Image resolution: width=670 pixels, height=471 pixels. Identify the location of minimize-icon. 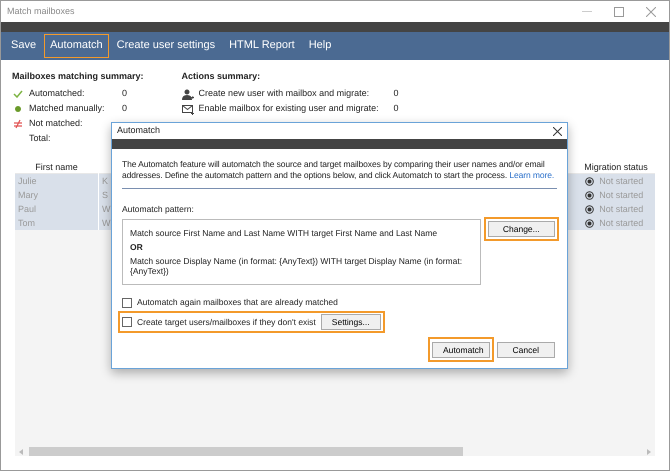
(587, 11).